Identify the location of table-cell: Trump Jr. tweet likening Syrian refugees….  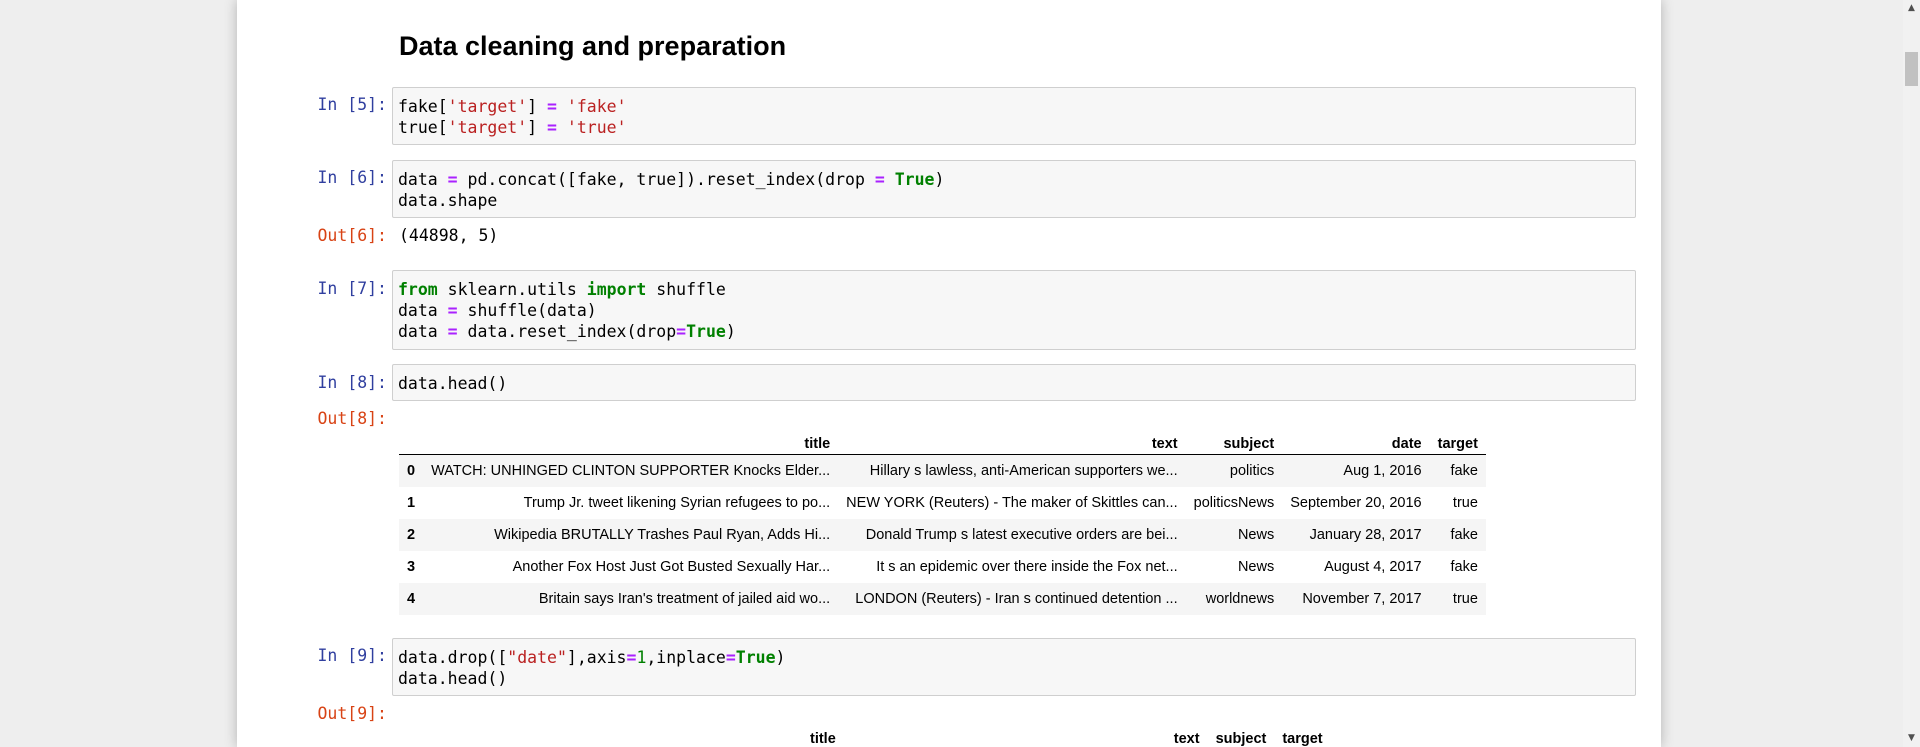
(677, 503).